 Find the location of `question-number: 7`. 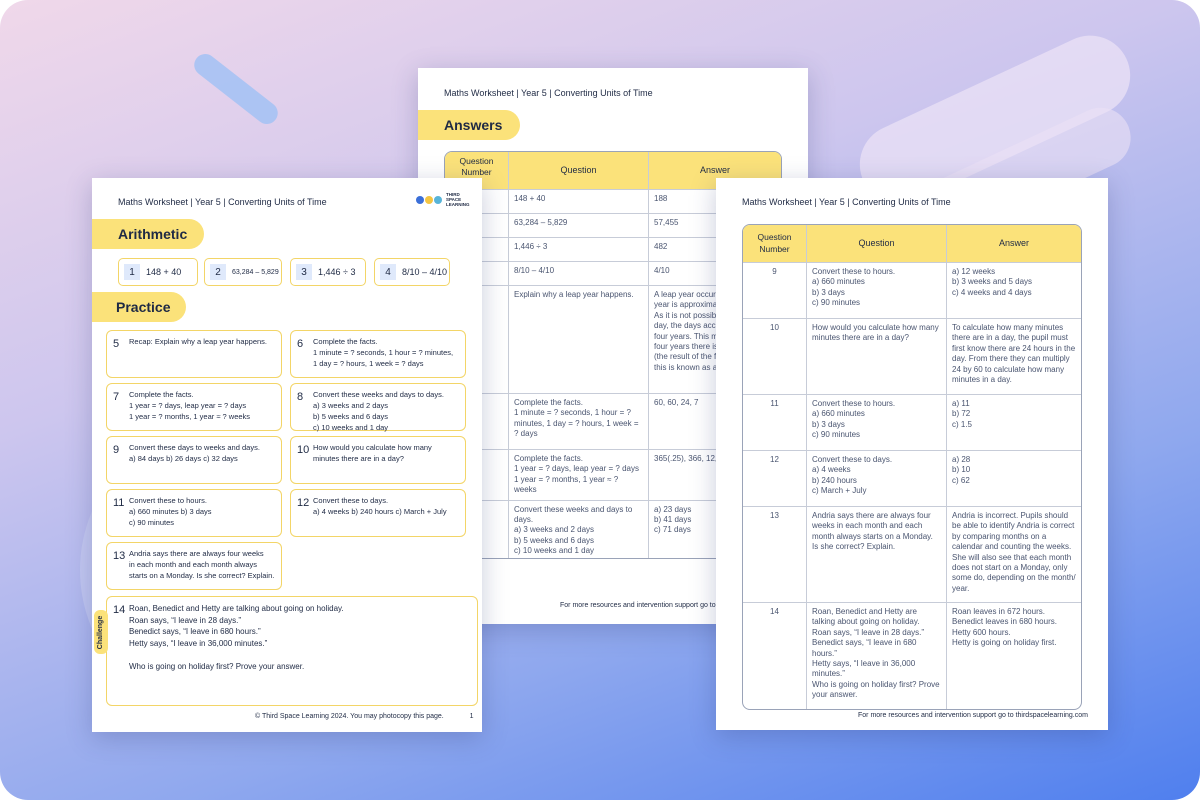

question-number: 7 is located at coordinates (116, 397).